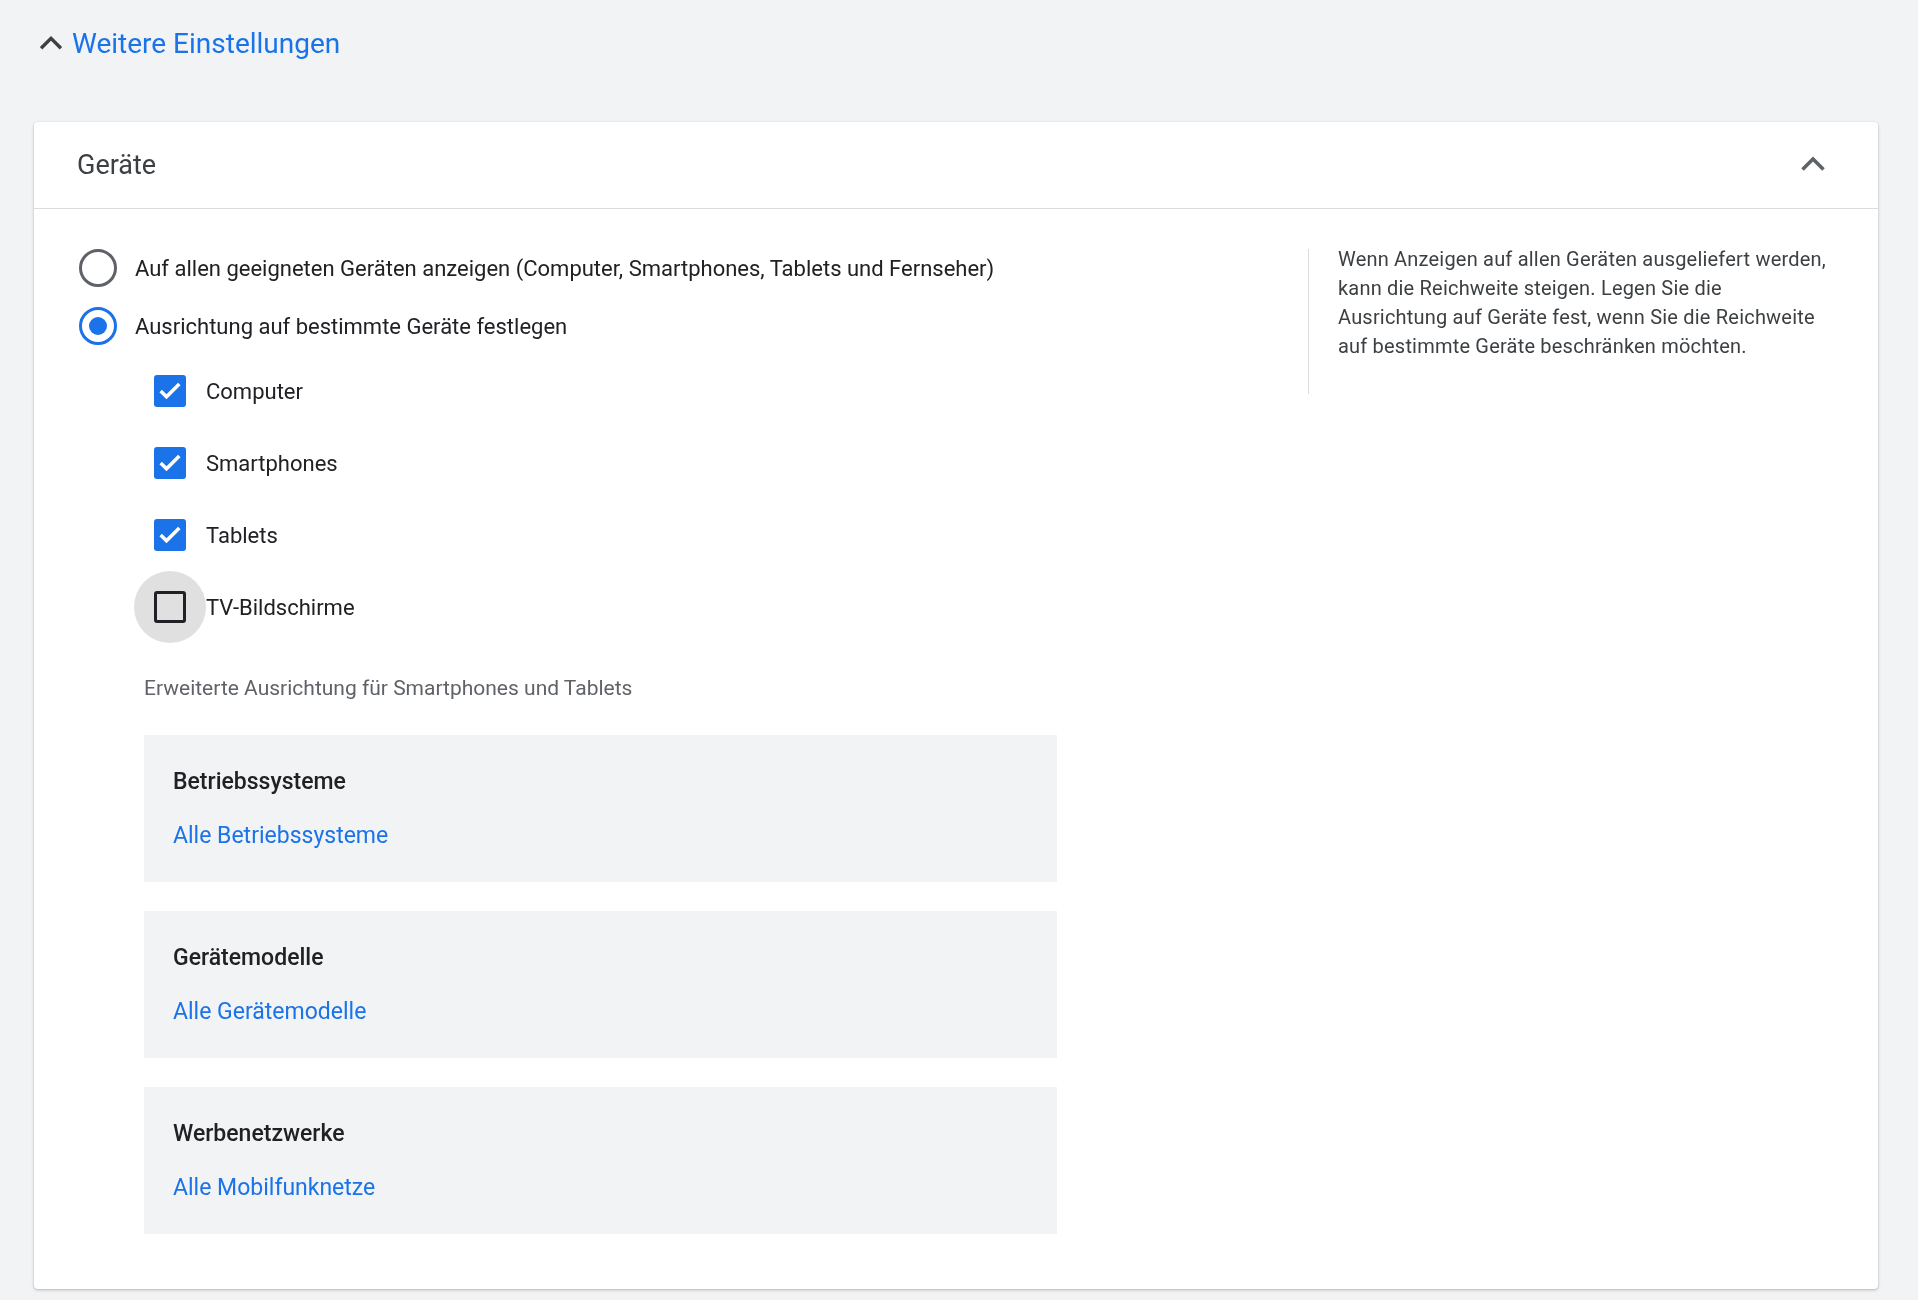 Image resolution: width=1918 pixels, height=1300 pixels. Describe the element at coordinates (249, 957) in the screenshot. I see `section-title: Gerätemodelle` at that location.